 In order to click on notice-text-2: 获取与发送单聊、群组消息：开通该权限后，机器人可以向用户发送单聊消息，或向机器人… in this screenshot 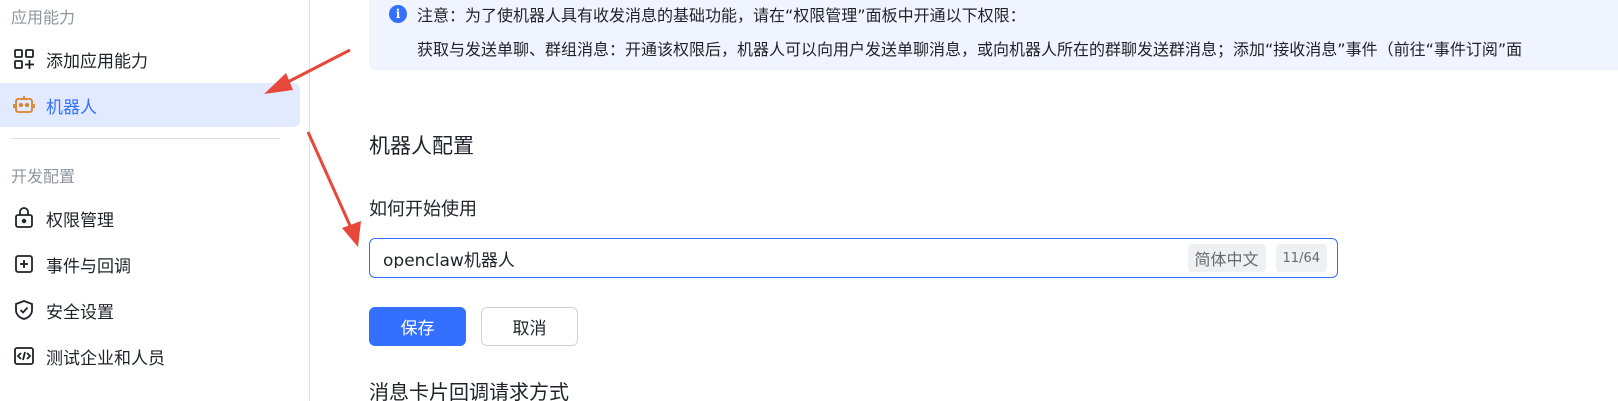, I will do `click(970, 49)`.